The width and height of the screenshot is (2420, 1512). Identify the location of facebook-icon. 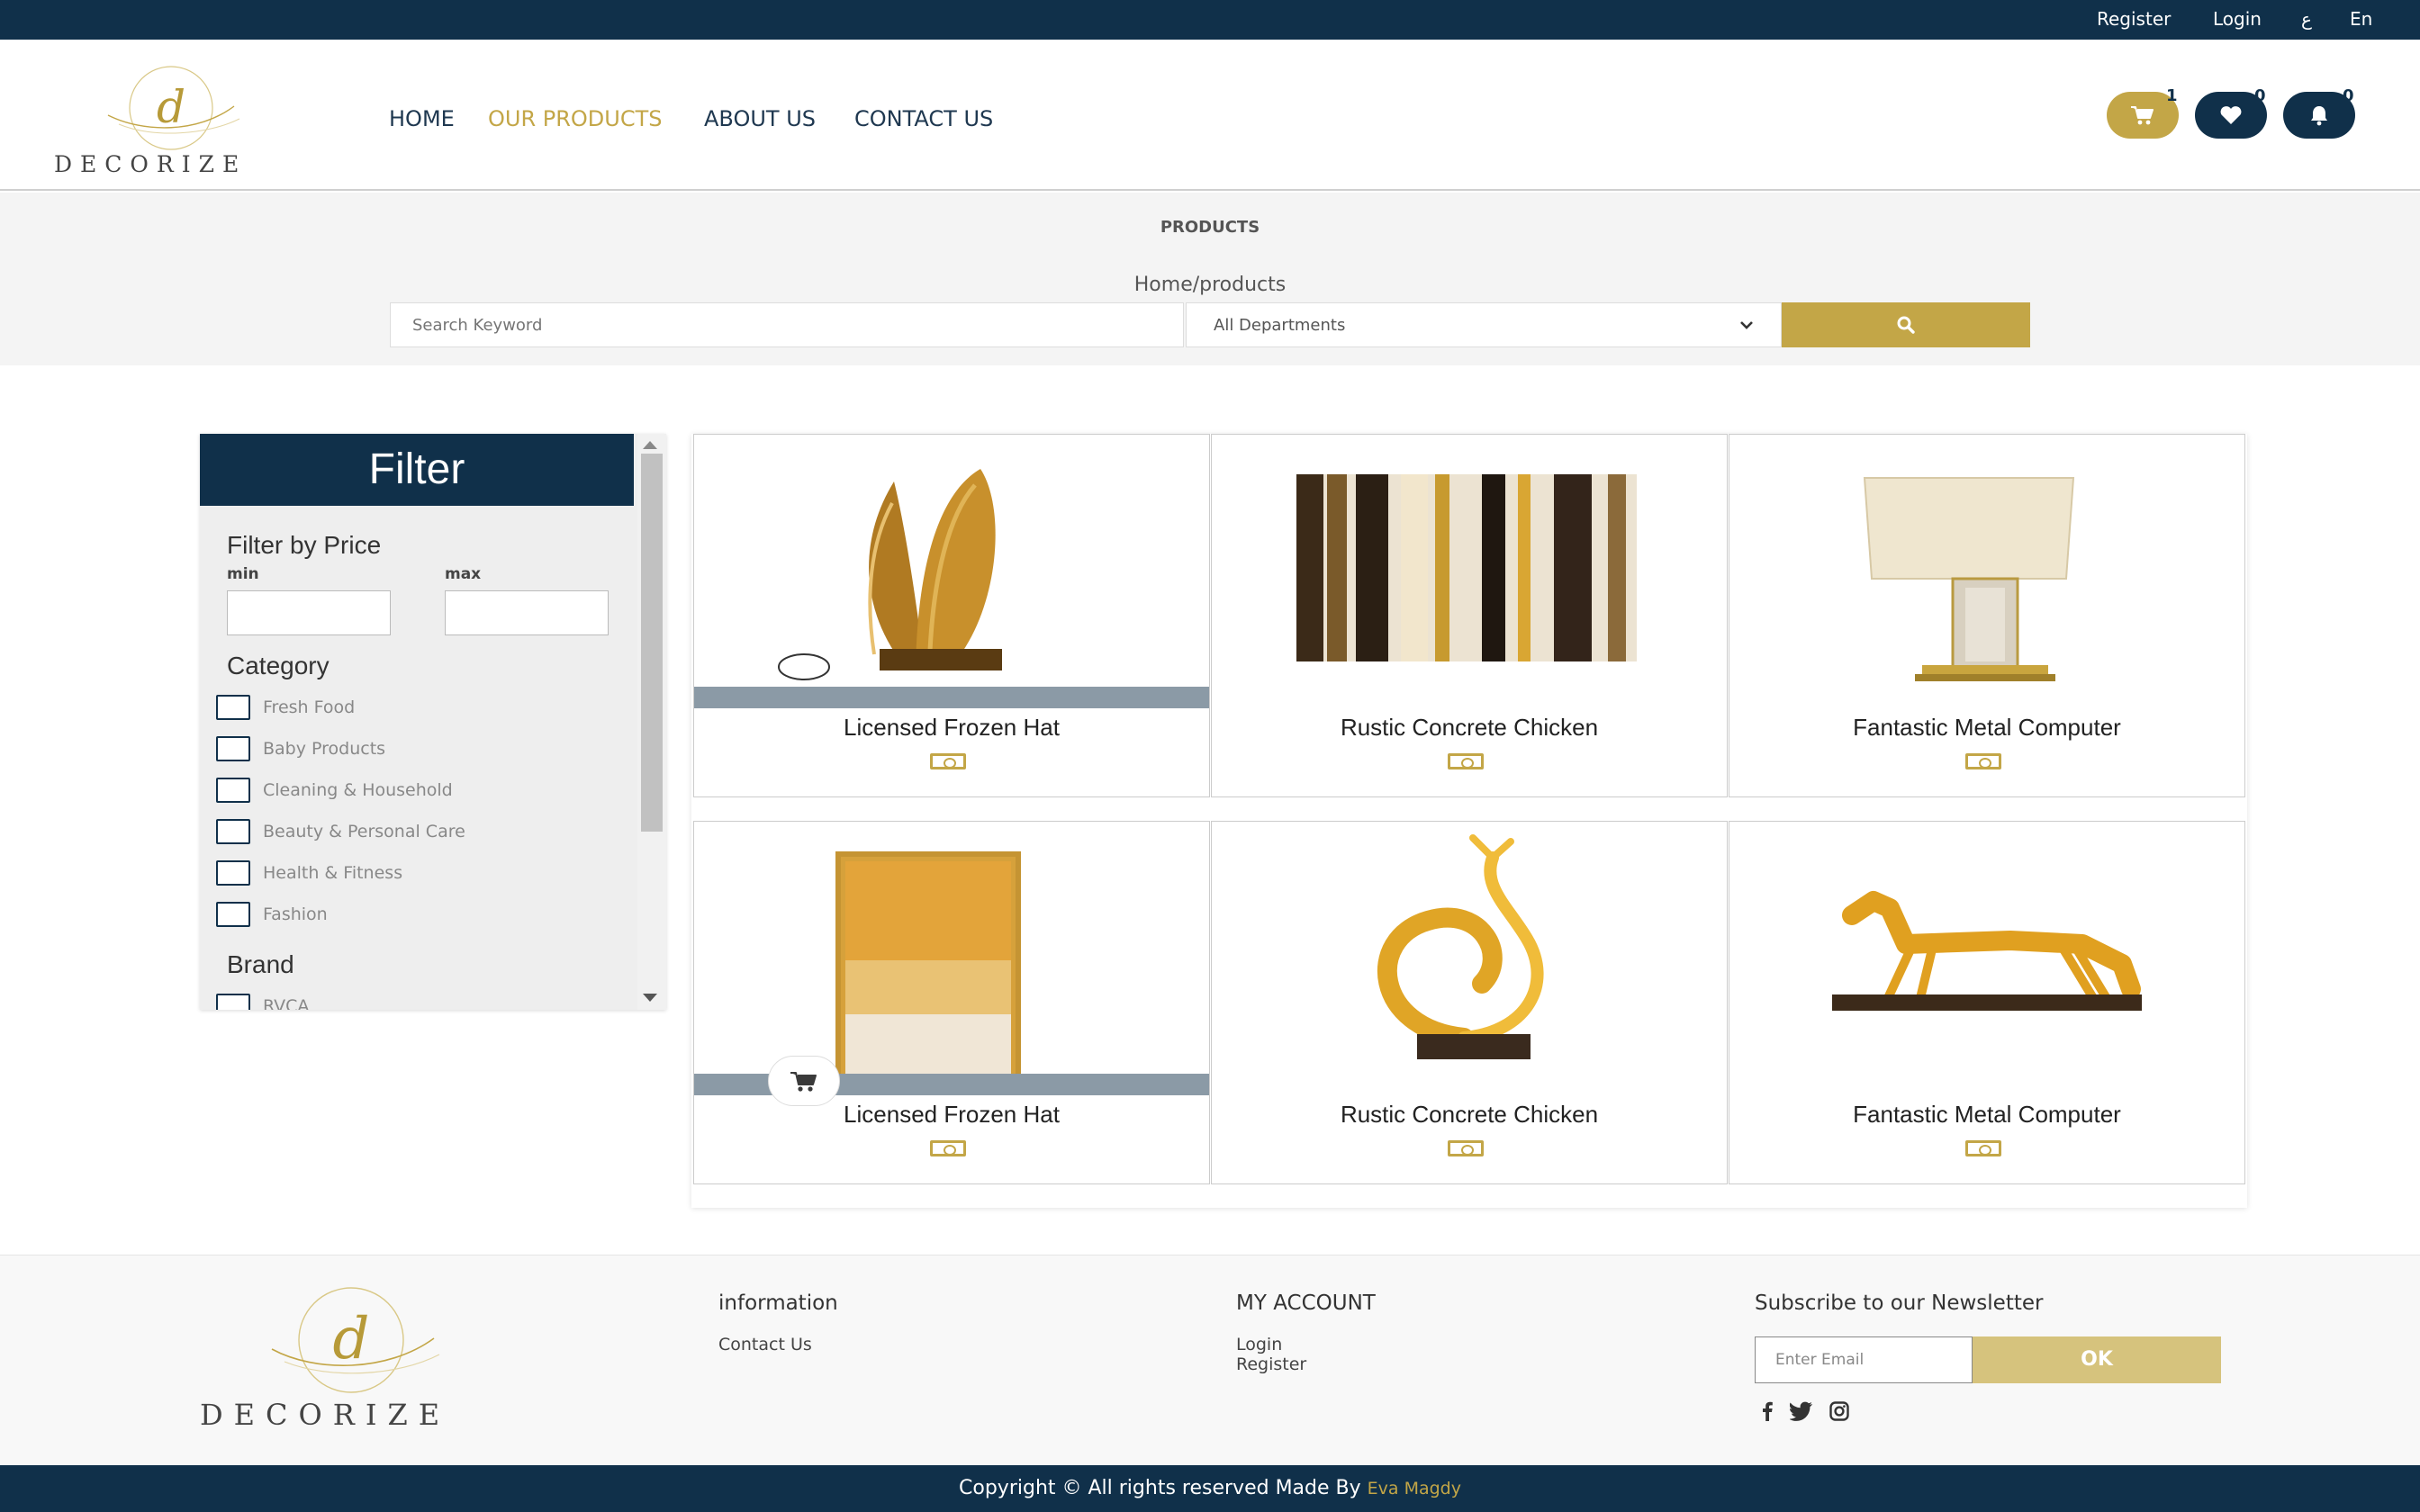
(1767, 1411).